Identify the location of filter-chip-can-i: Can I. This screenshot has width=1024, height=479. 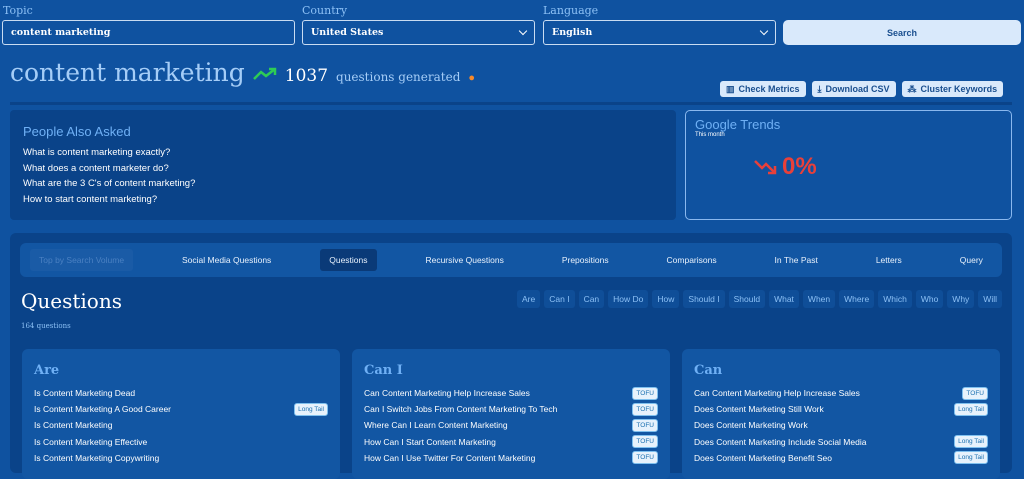
(559, 299).